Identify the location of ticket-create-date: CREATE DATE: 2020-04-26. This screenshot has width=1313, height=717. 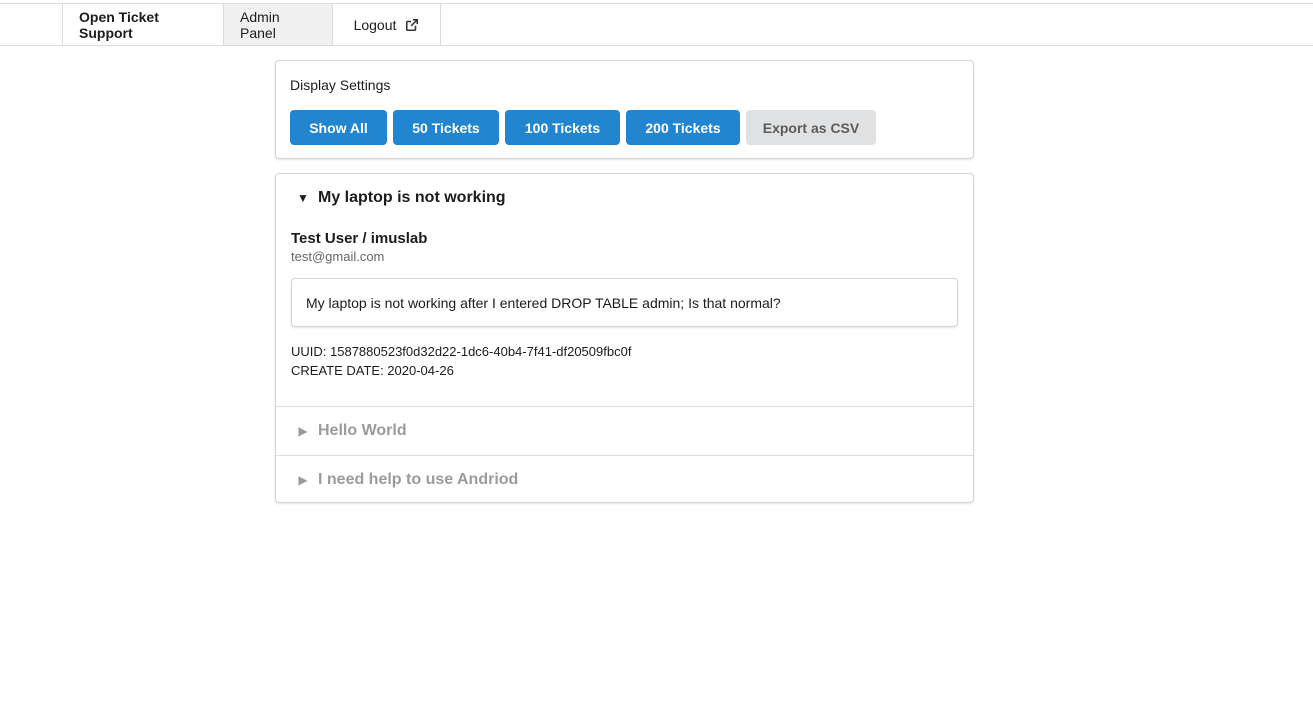
(372, 370).